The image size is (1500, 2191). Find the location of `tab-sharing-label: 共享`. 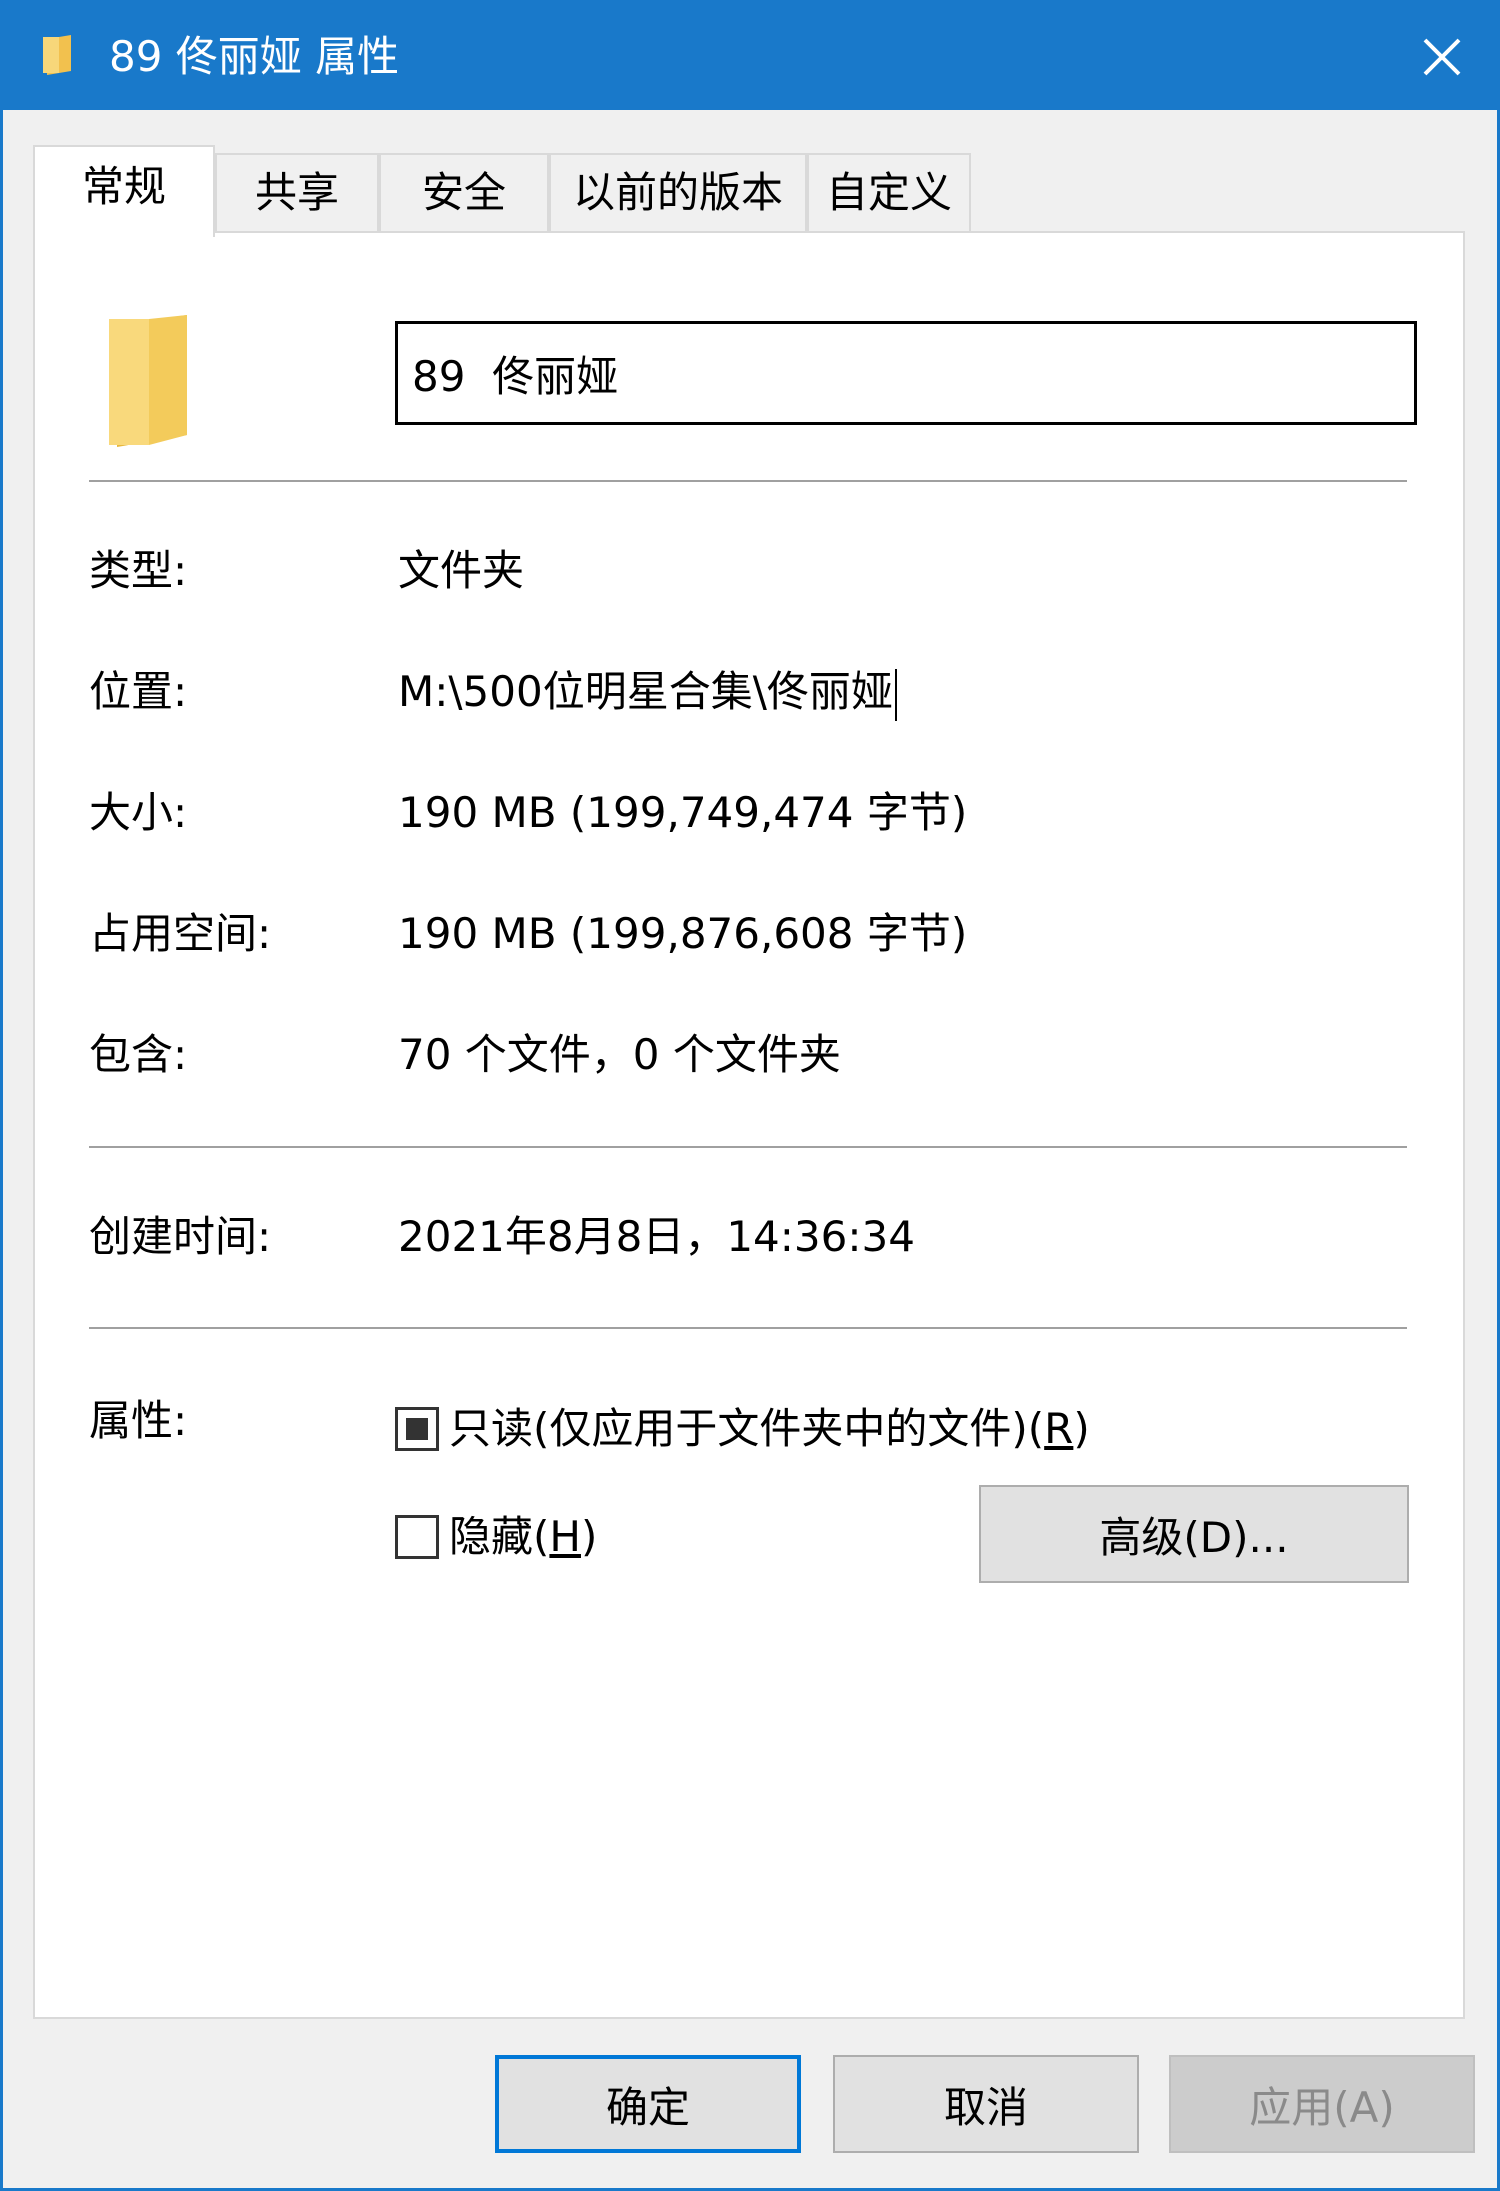

tab-sharing-label: 共享 is located at coordinates (296, 192).